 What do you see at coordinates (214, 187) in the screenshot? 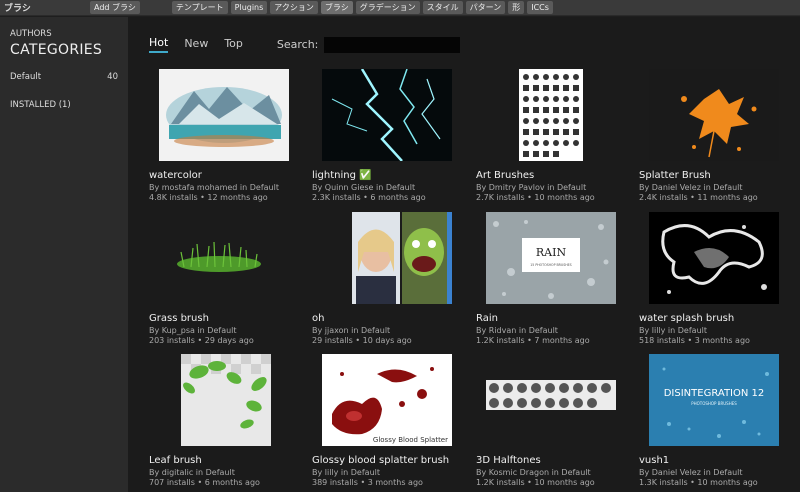
I see `brush-author: By mostafa mohamed in Default` at bounding box center [214, 187].